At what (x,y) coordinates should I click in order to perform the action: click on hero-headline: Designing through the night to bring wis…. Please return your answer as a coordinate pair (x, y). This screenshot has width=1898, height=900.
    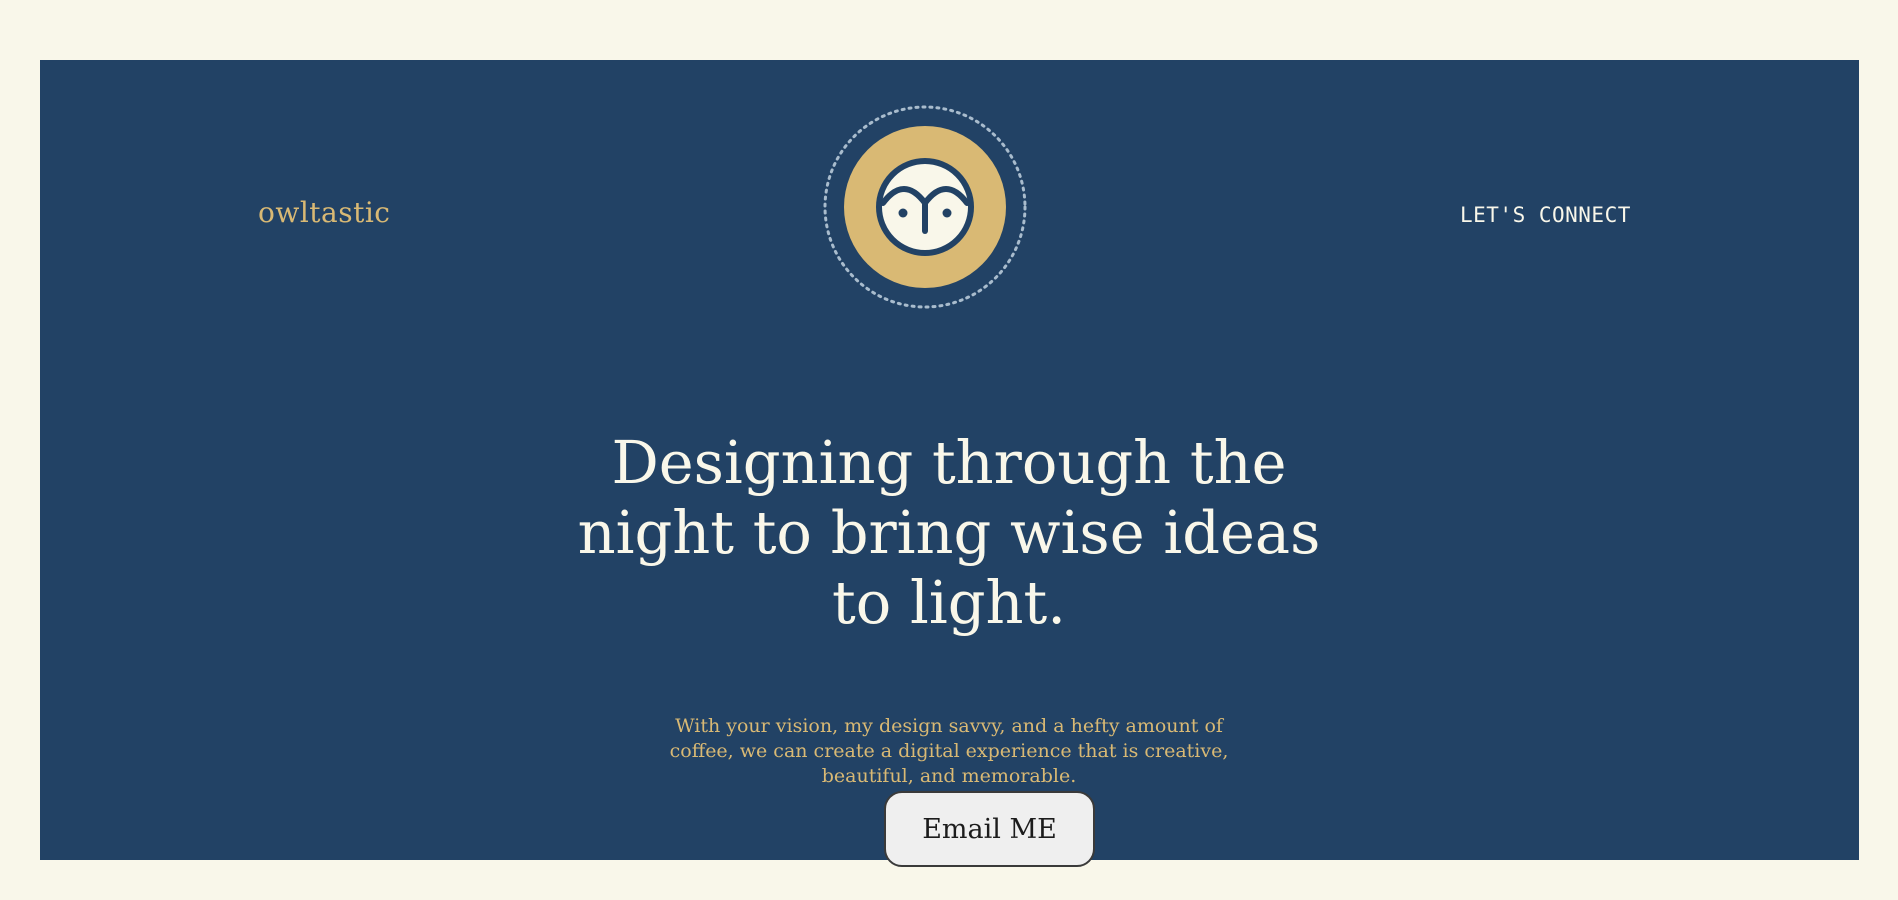
    Looking at the image, I should click on (949, 532).